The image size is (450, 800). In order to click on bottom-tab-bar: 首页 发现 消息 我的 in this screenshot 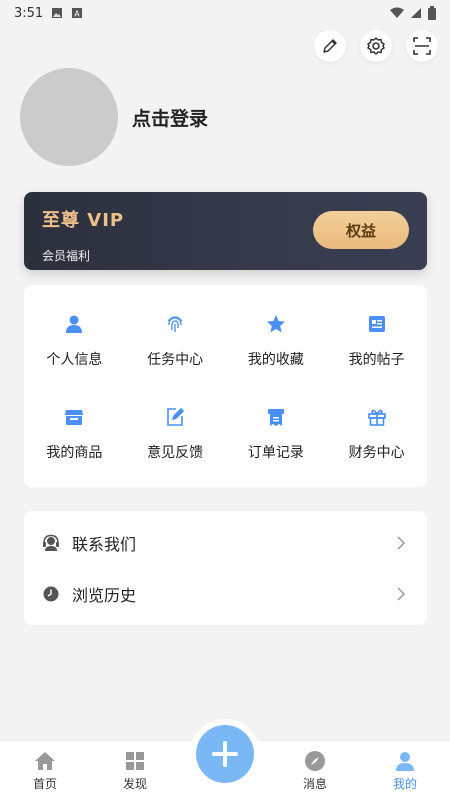, I will do `click(225, 759)`.